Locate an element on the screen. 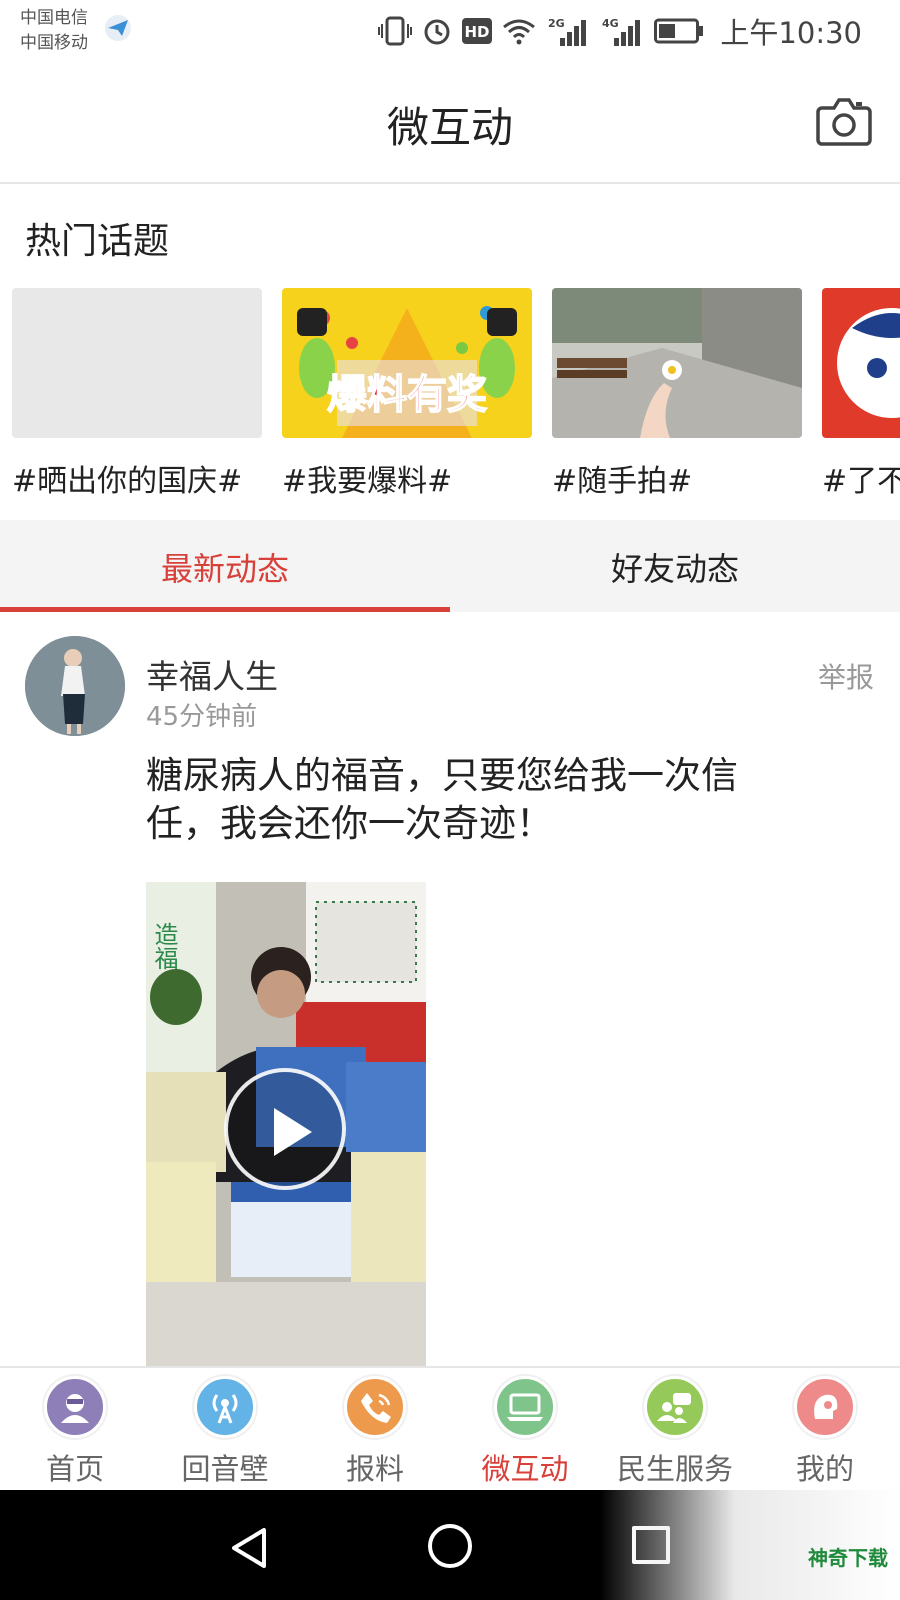 Image resolution: width=900 pixels, height=1600 pixels. nav-micro-interaction: 微互动 is located at coordinates (525, 1429).